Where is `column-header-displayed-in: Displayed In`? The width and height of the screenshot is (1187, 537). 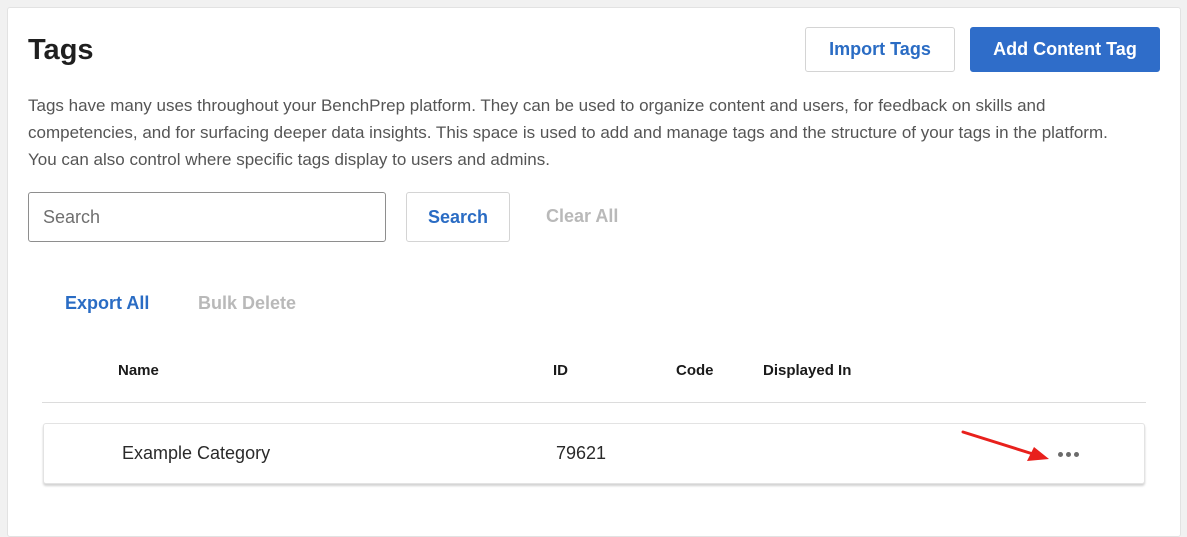
column-header-displayed-in: Displayed In is located at coordinates (807, 370).